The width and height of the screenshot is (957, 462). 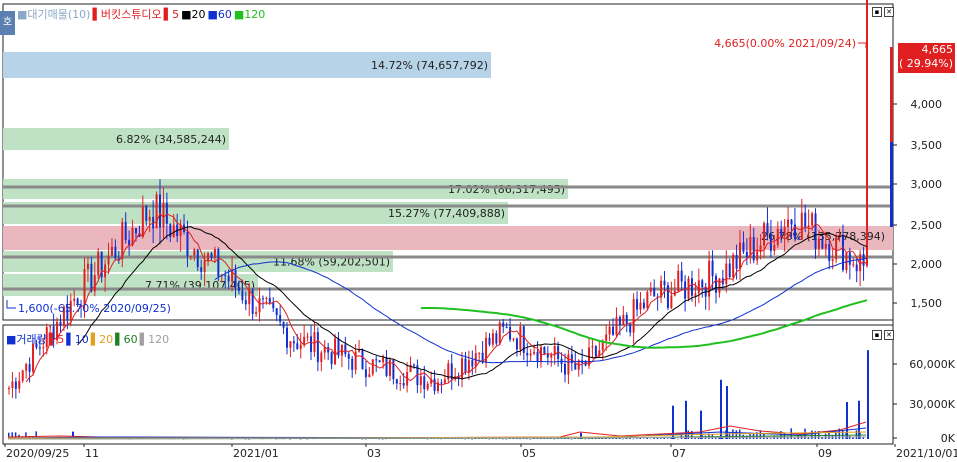 I want to click on current-price: 4,665, so click(x=937, y=49).